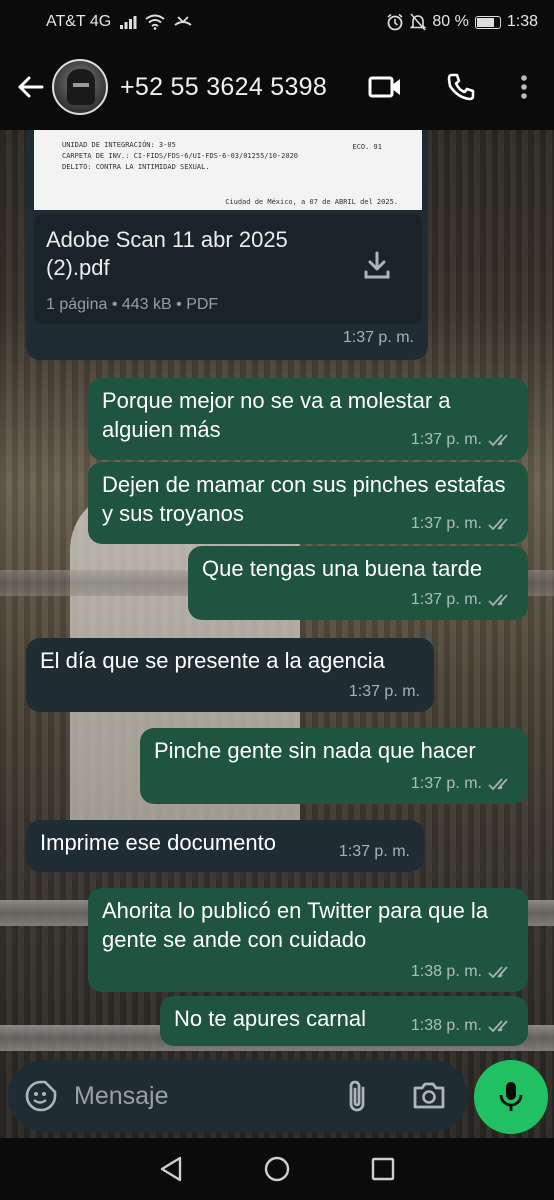  I want to click on contact-name: +52 55 3624 5398, so click(223, 87).